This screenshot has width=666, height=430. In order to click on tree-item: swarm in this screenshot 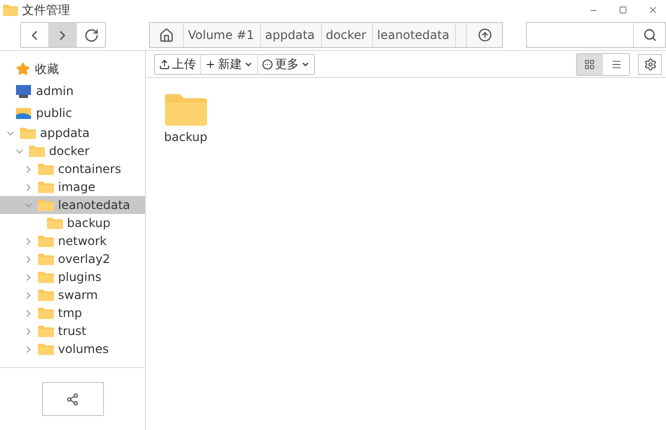, I will do `click(72, 295)`.